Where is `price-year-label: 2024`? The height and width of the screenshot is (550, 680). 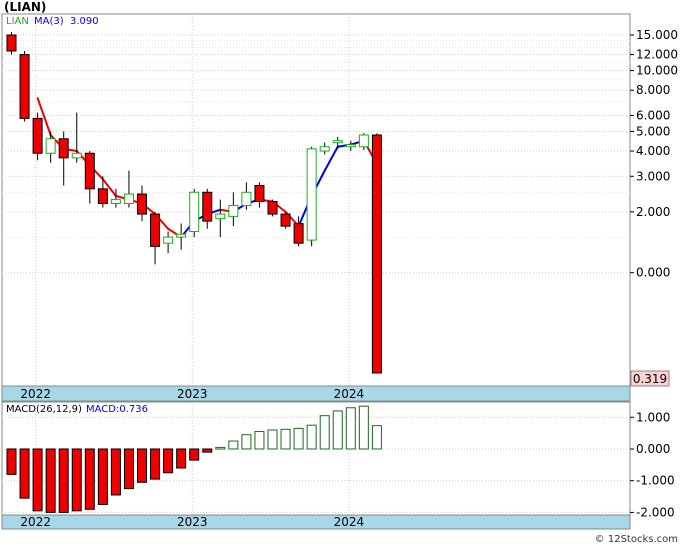 price-year-label: 2024 is located at coordinates (349, 394).